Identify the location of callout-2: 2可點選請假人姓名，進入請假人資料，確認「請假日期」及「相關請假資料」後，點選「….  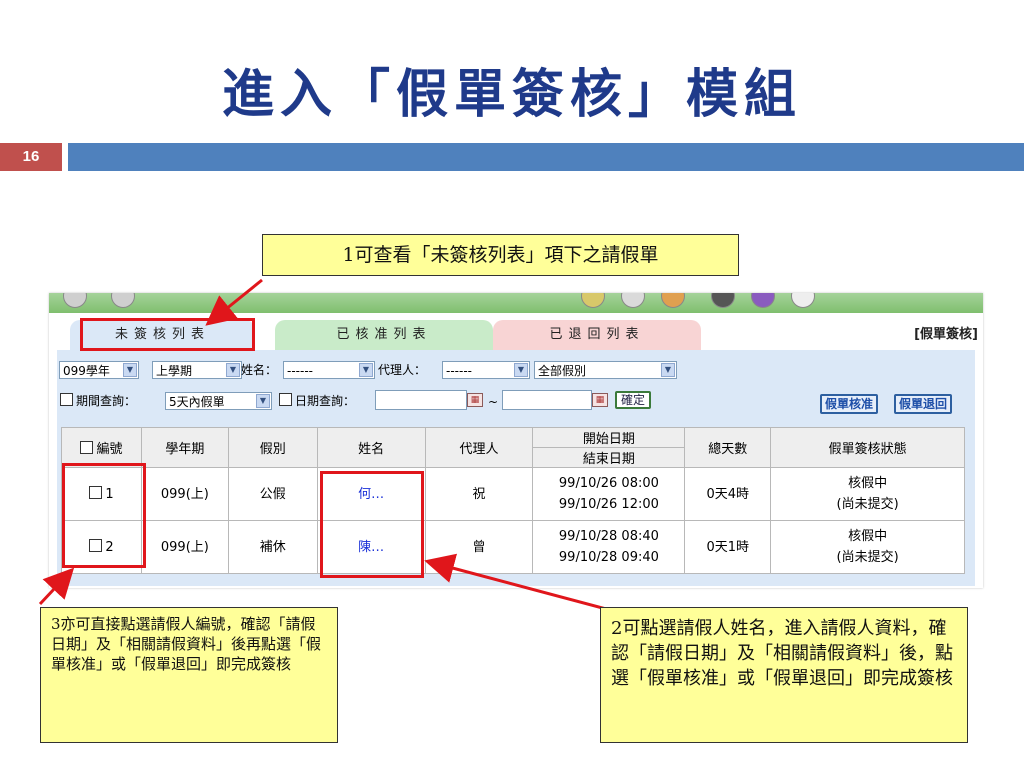
(784, 675).